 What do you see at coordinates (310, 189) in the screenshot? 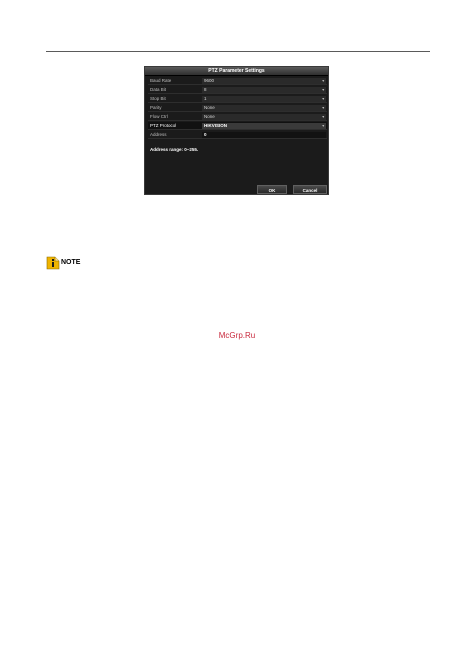
I see `cancel-button: Cancel` at bounding box center [310, 189].